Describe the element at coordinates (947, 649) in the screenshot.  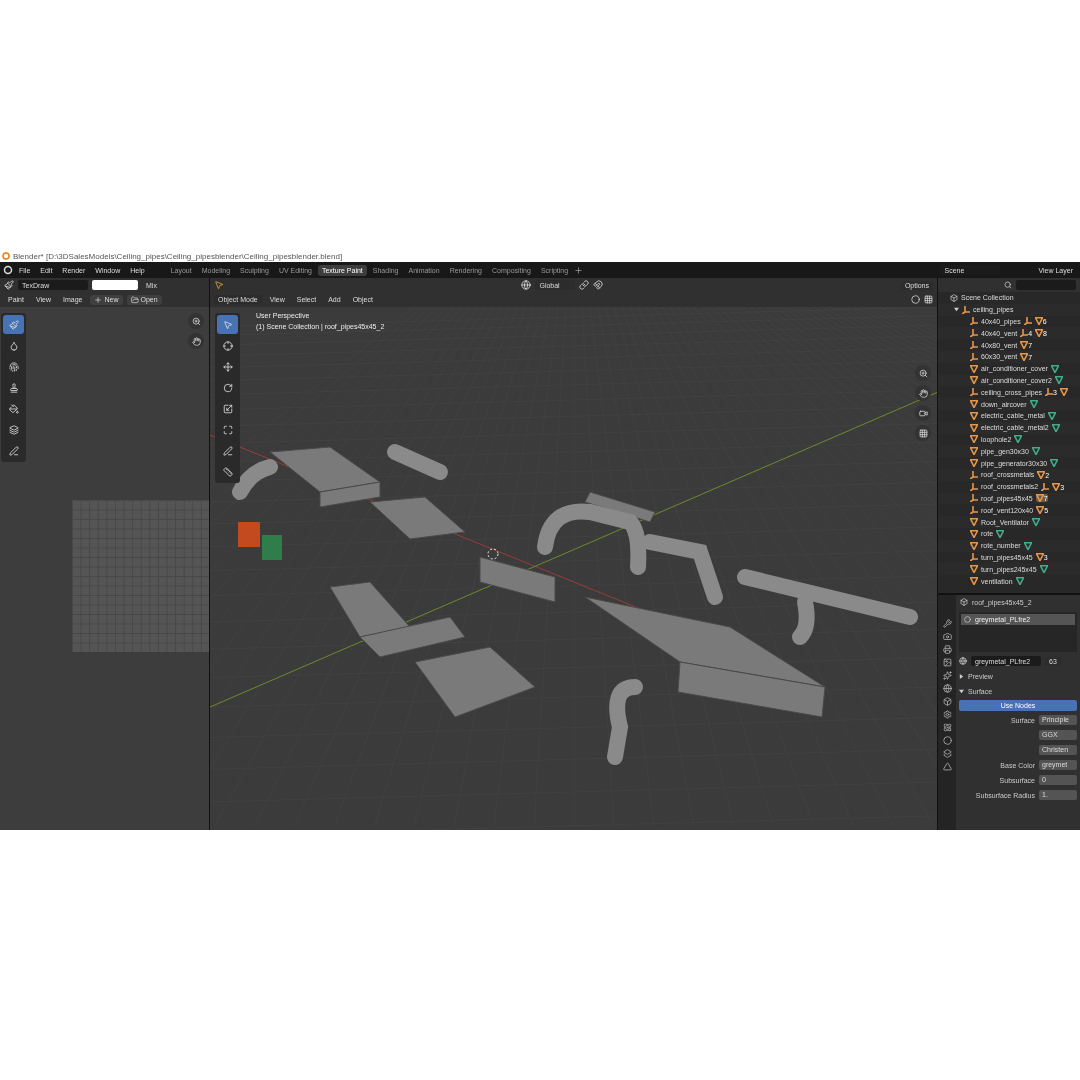
I see `printer-icon` at that location.